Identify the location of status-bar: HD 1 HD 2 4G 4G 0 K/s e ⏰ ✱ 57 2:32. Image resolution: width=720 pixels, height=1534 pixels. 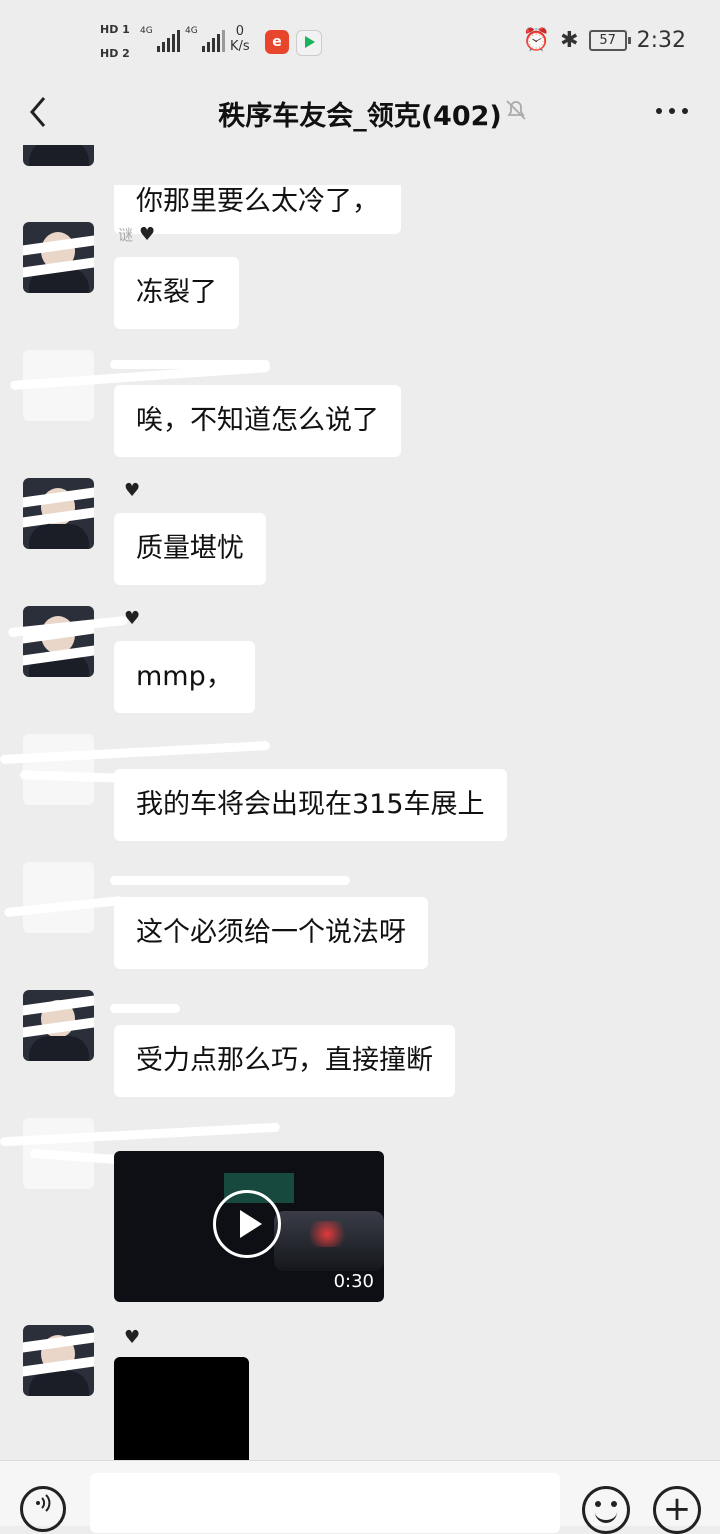
(360, 41).